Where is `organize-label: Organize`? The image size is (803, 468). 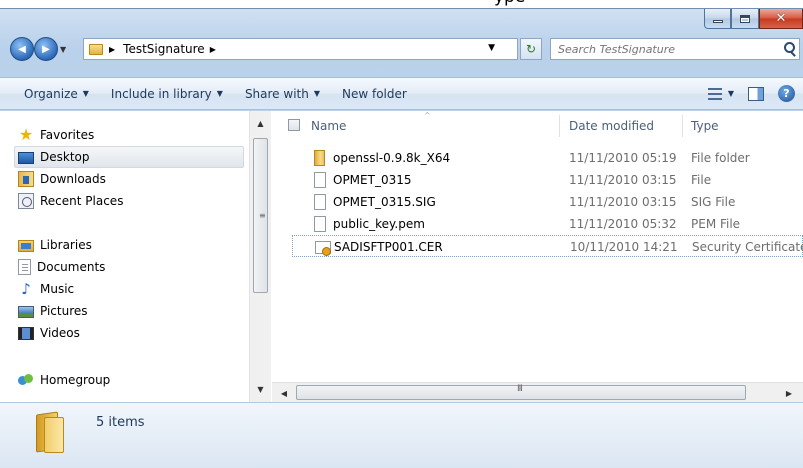
organize-label: Organize is located at coordinates (51, 93).